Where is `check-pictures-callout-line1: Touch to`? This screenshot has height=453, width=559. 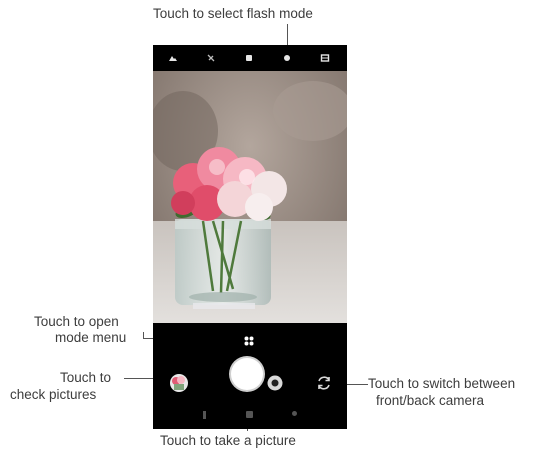
check-pictures-callout-line1: Touch to is located at coordinates (86, 377).